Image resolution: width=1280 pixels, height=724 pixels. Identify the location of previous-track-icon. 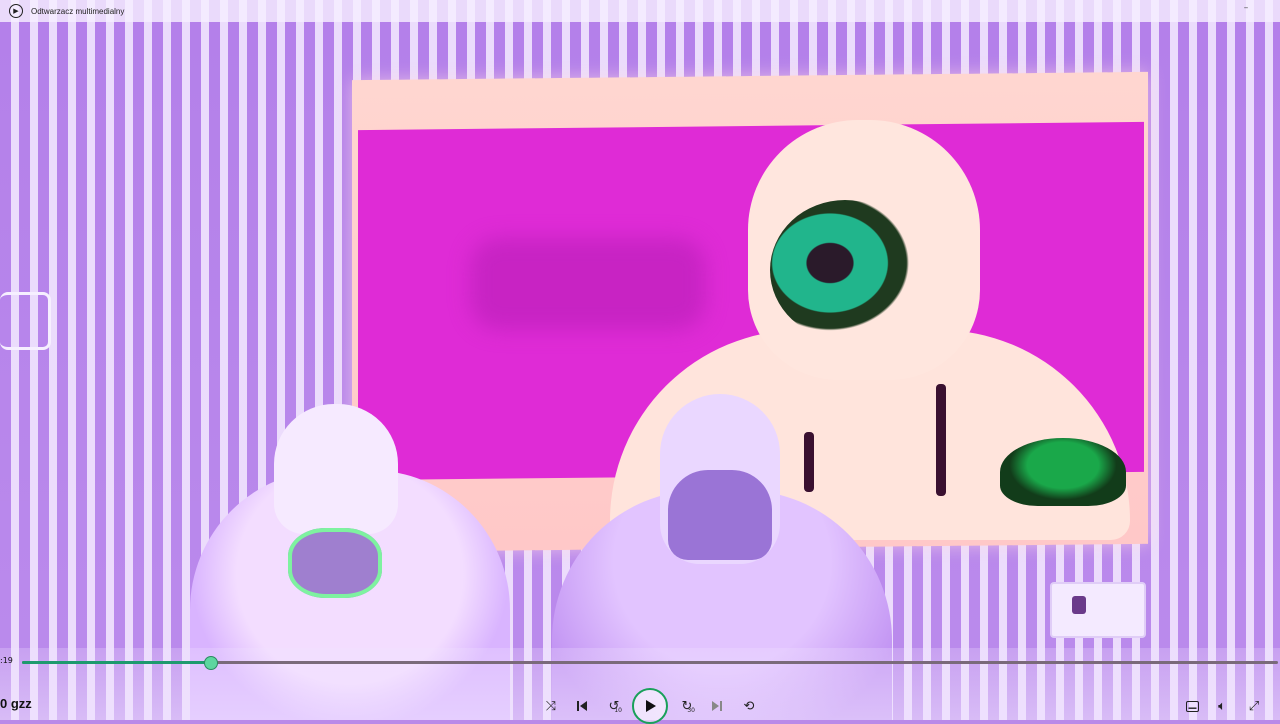
(582, 706).